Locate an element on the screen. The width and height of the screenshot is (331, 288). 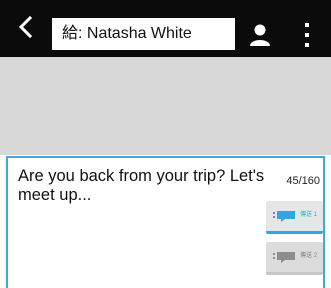
contact-picker-button is located at coordinates (260, 35).